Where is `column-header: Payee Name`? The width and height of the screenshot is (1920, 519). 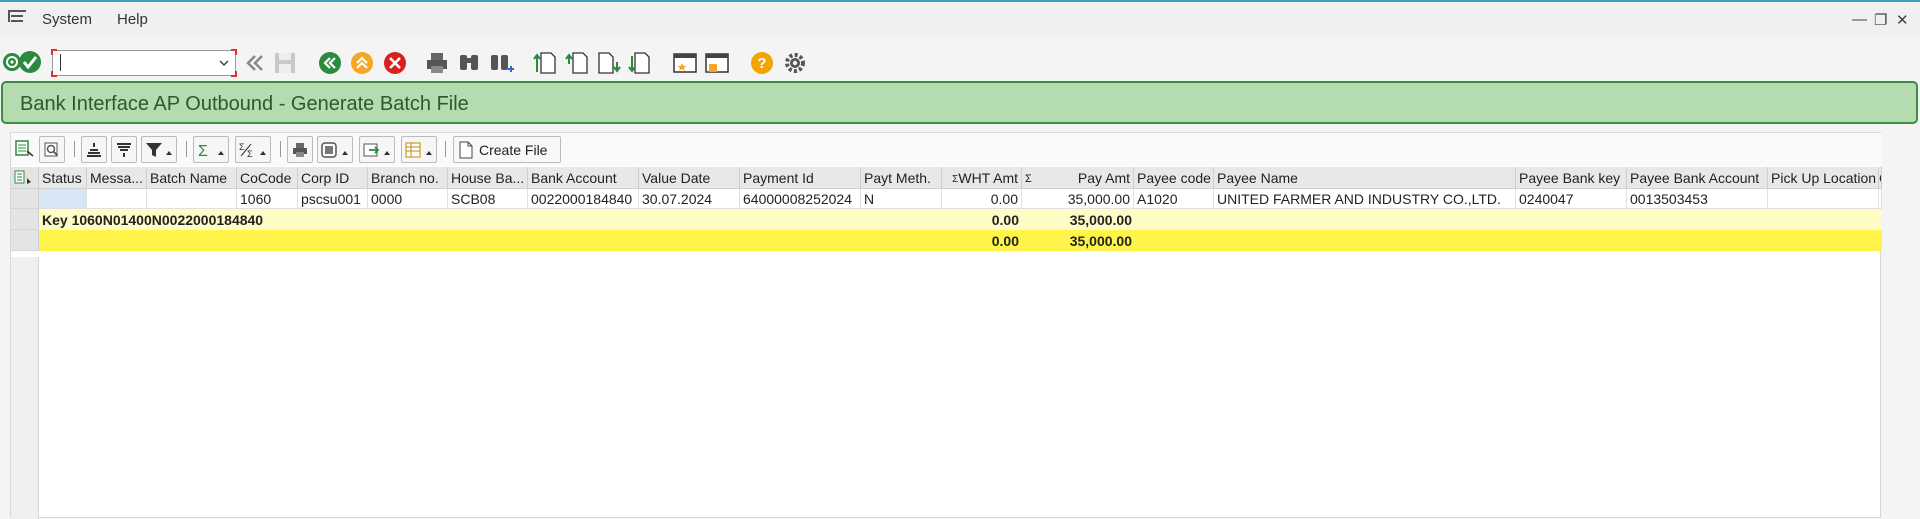
column-header: Payee Name is located at coordinates (1365, 178).